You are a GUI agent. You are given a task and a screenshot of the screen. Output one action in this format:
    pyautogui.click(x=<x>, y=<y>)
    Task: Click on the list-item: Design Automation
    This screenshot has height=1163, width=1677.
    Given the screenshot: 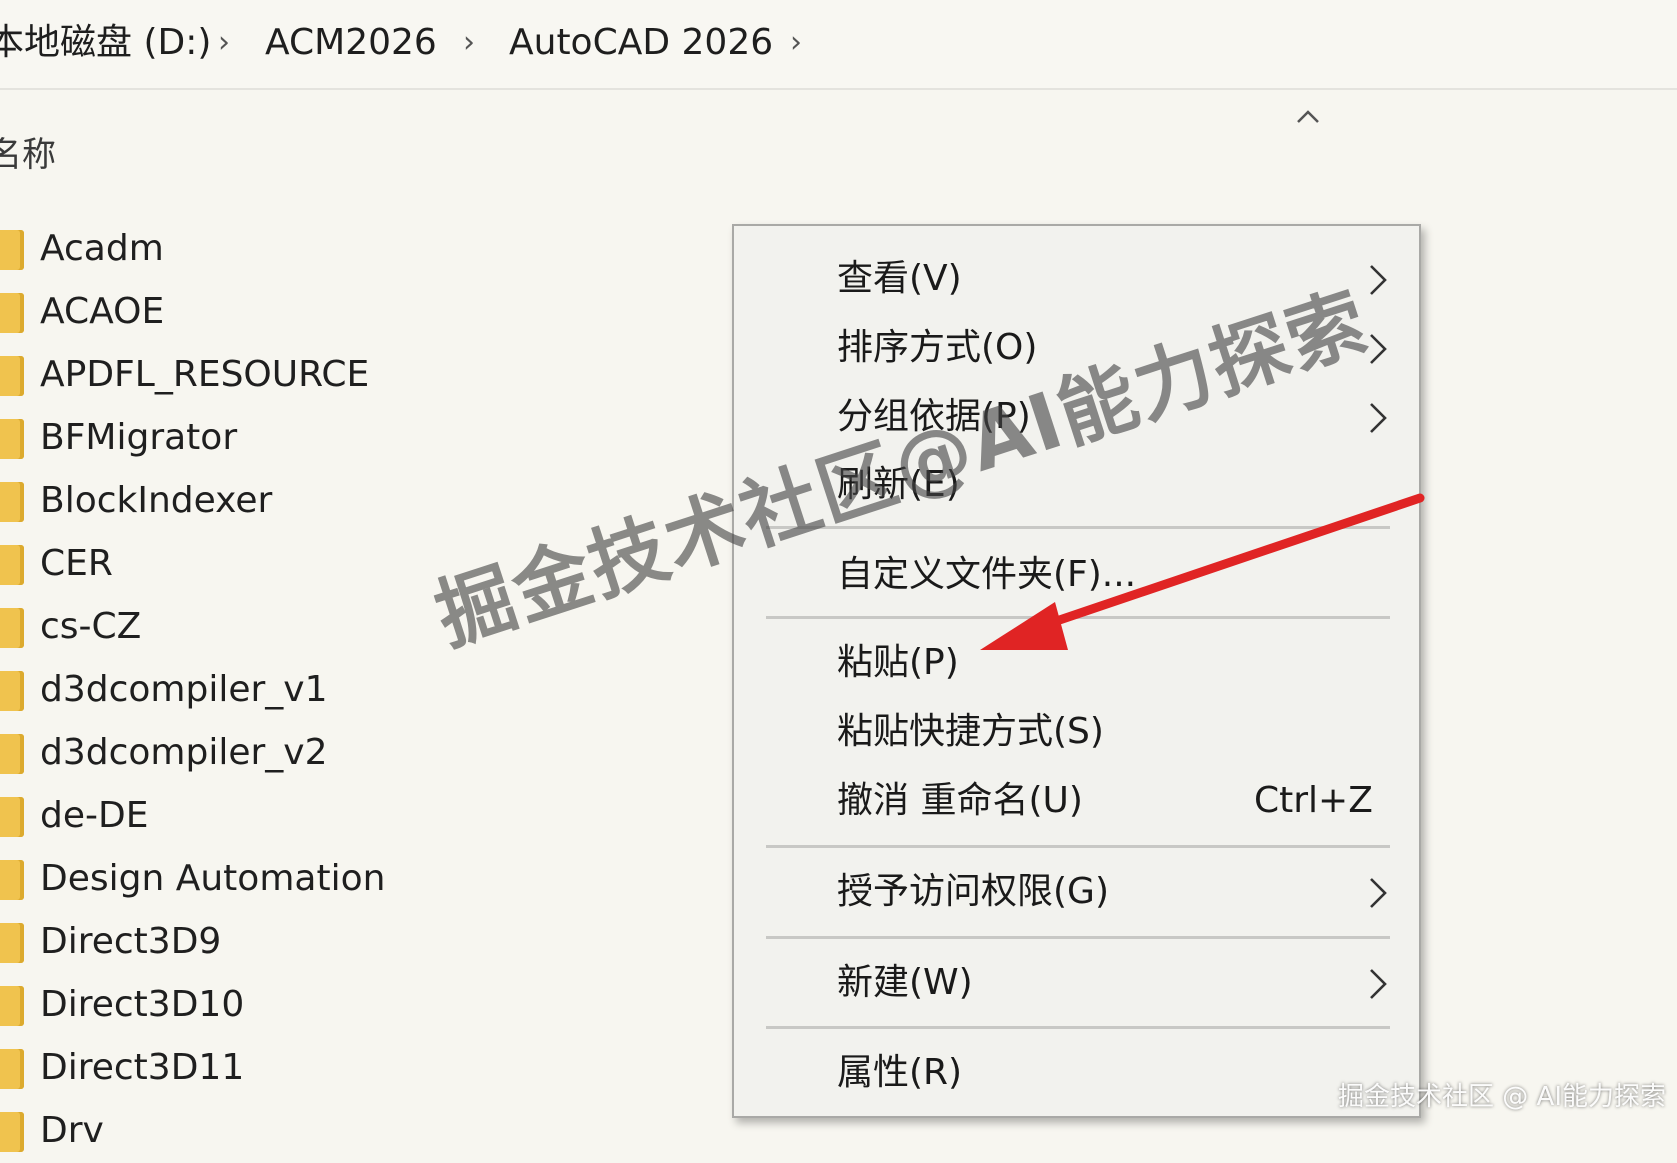 What is the action you would take?
    pyautogui.click(x=300, y=879)
    